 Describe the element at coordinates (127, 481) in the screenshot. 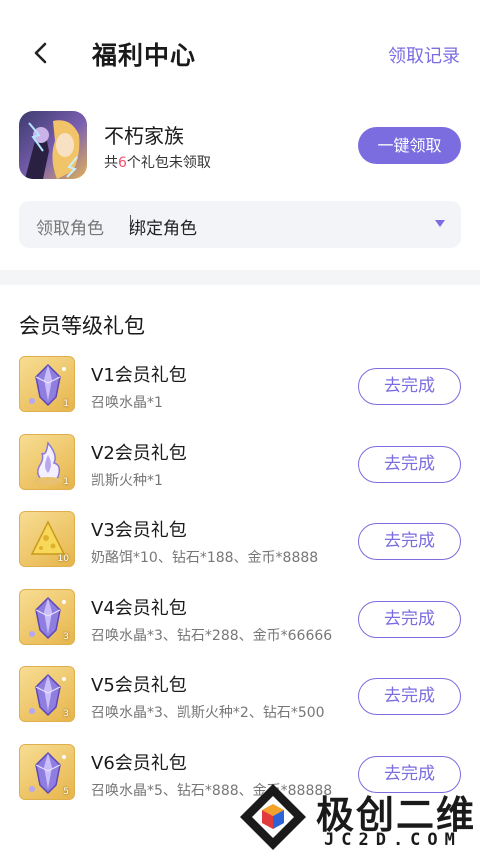

I see `gift-description: 凯斯火种*1` at that location.